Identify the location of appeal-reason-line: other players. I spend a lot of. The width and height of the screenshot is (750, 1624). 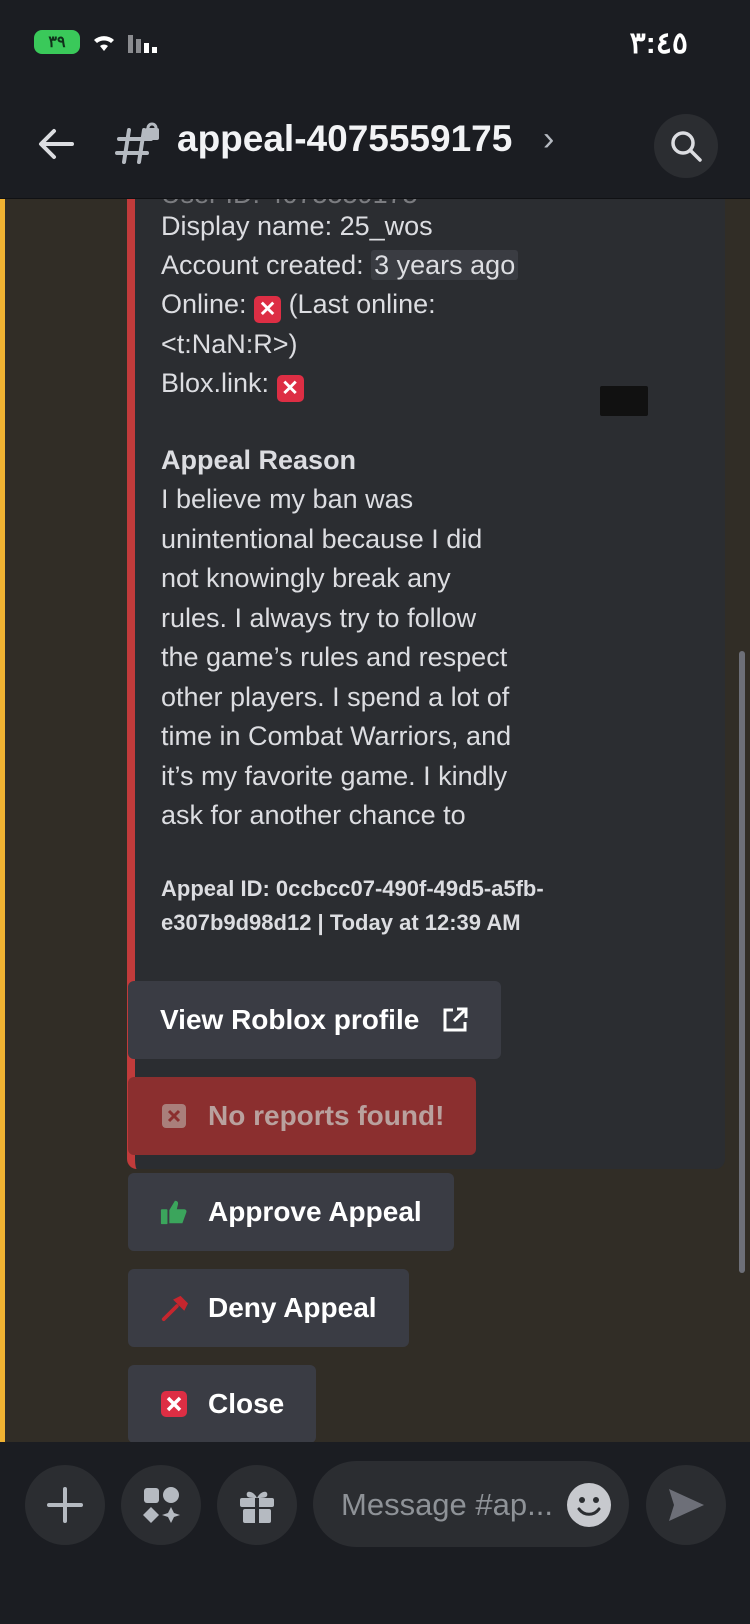
(335, 697).